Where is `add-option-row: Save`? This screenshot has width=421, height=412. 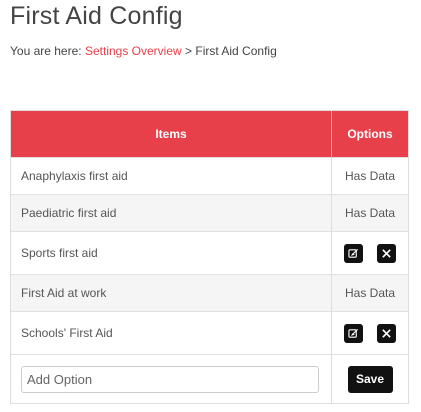
add-option-row: Save is located at coordinates (209, 378).